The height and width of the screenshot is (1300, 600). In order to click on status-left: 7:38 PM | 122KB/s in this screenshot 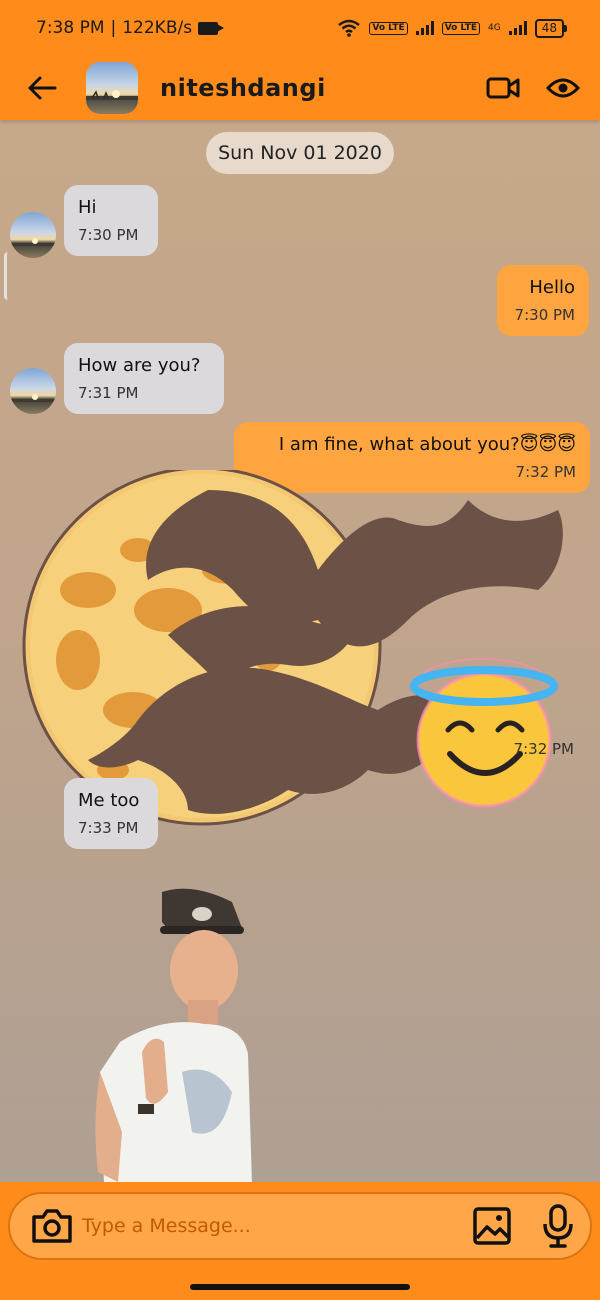, I will do `click(130, 28)`.